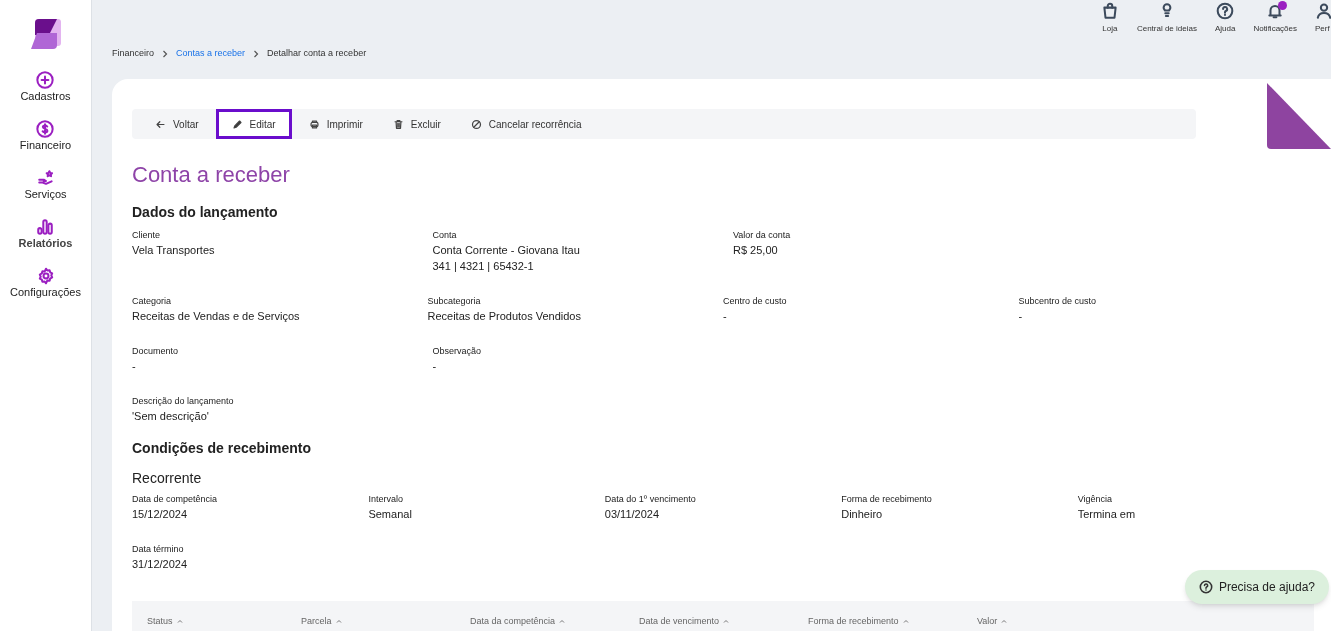  I want to click on field-label: Cliente, so click(146, 235).